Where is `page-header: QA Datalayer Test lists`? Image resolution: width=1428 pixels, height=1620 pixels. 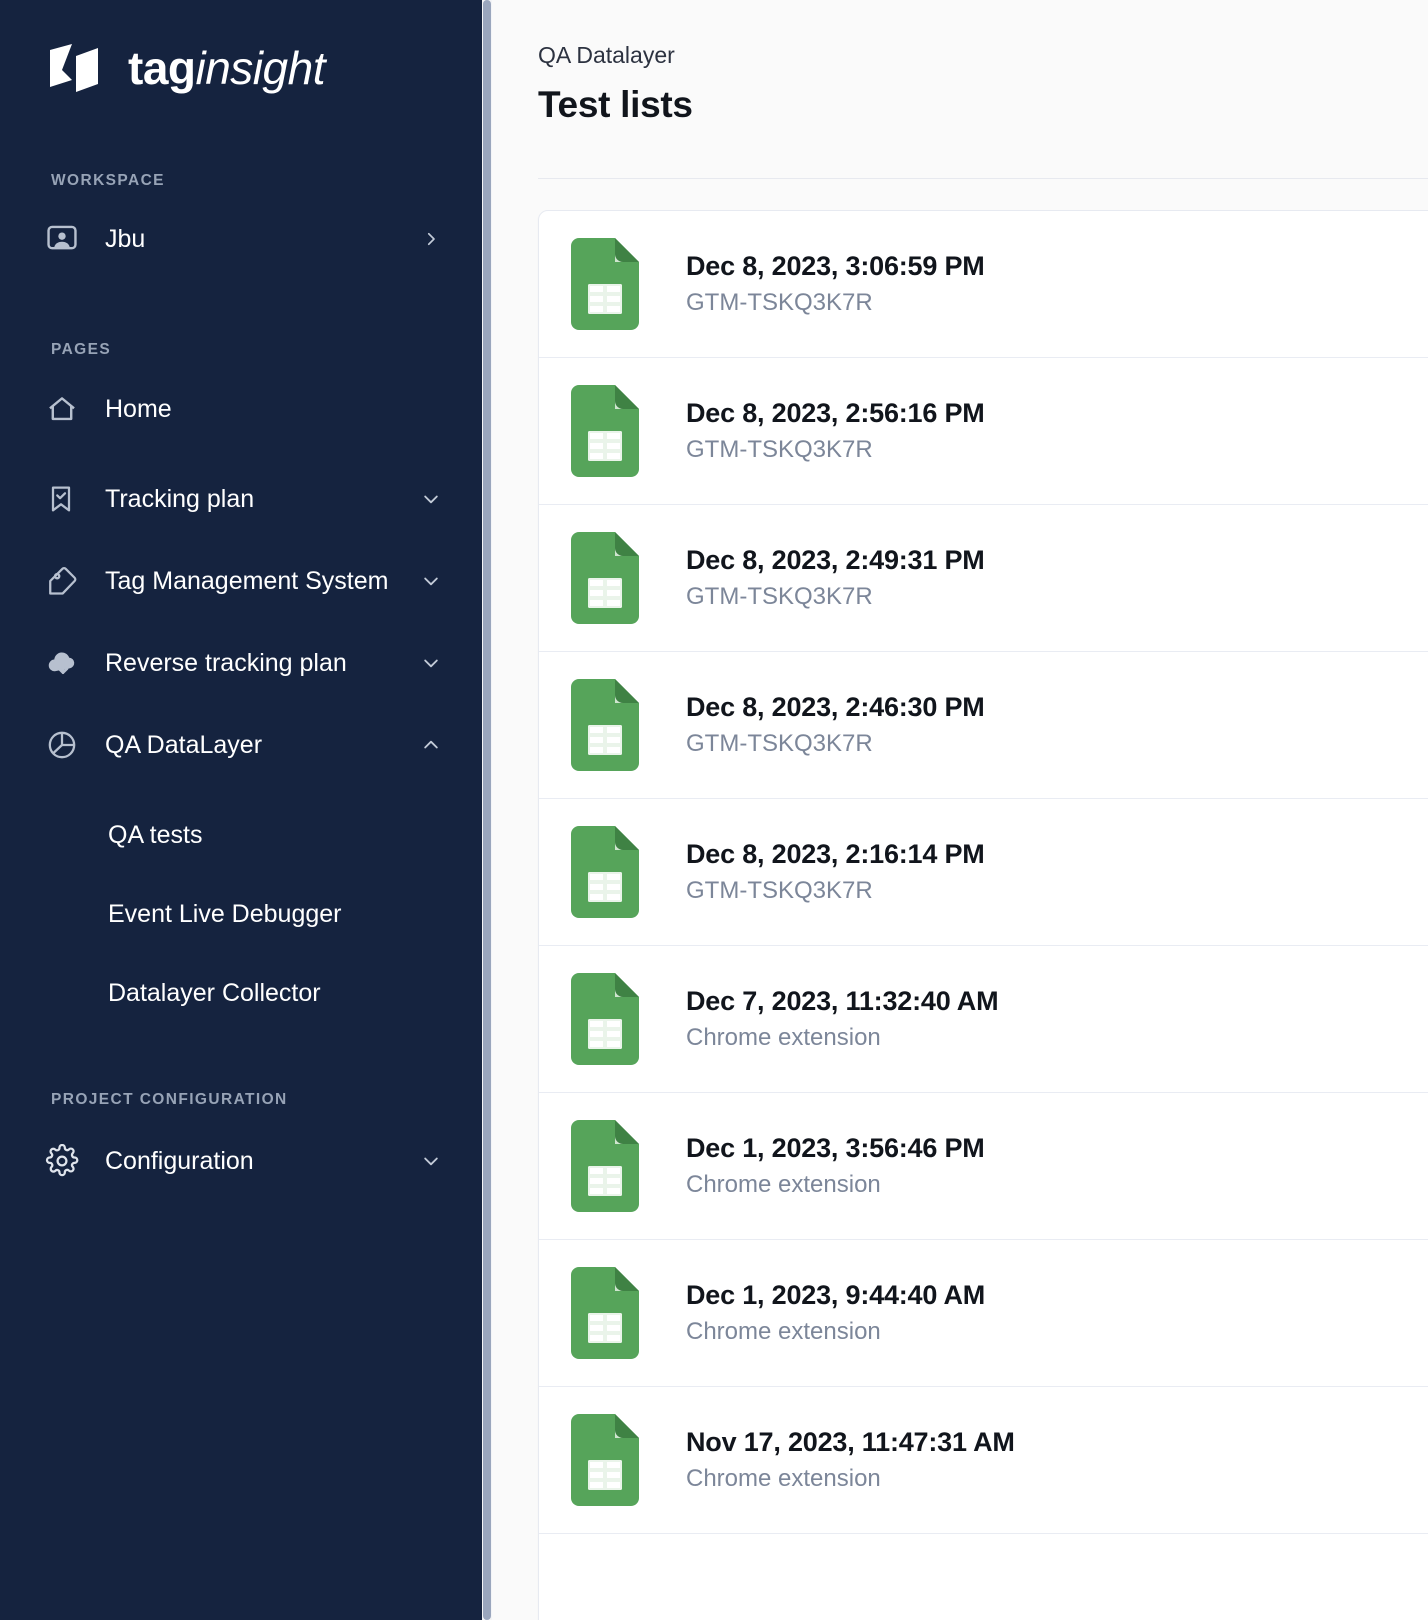
page-header: QA Datalayer Test lists is located at coordinates (960, 63).